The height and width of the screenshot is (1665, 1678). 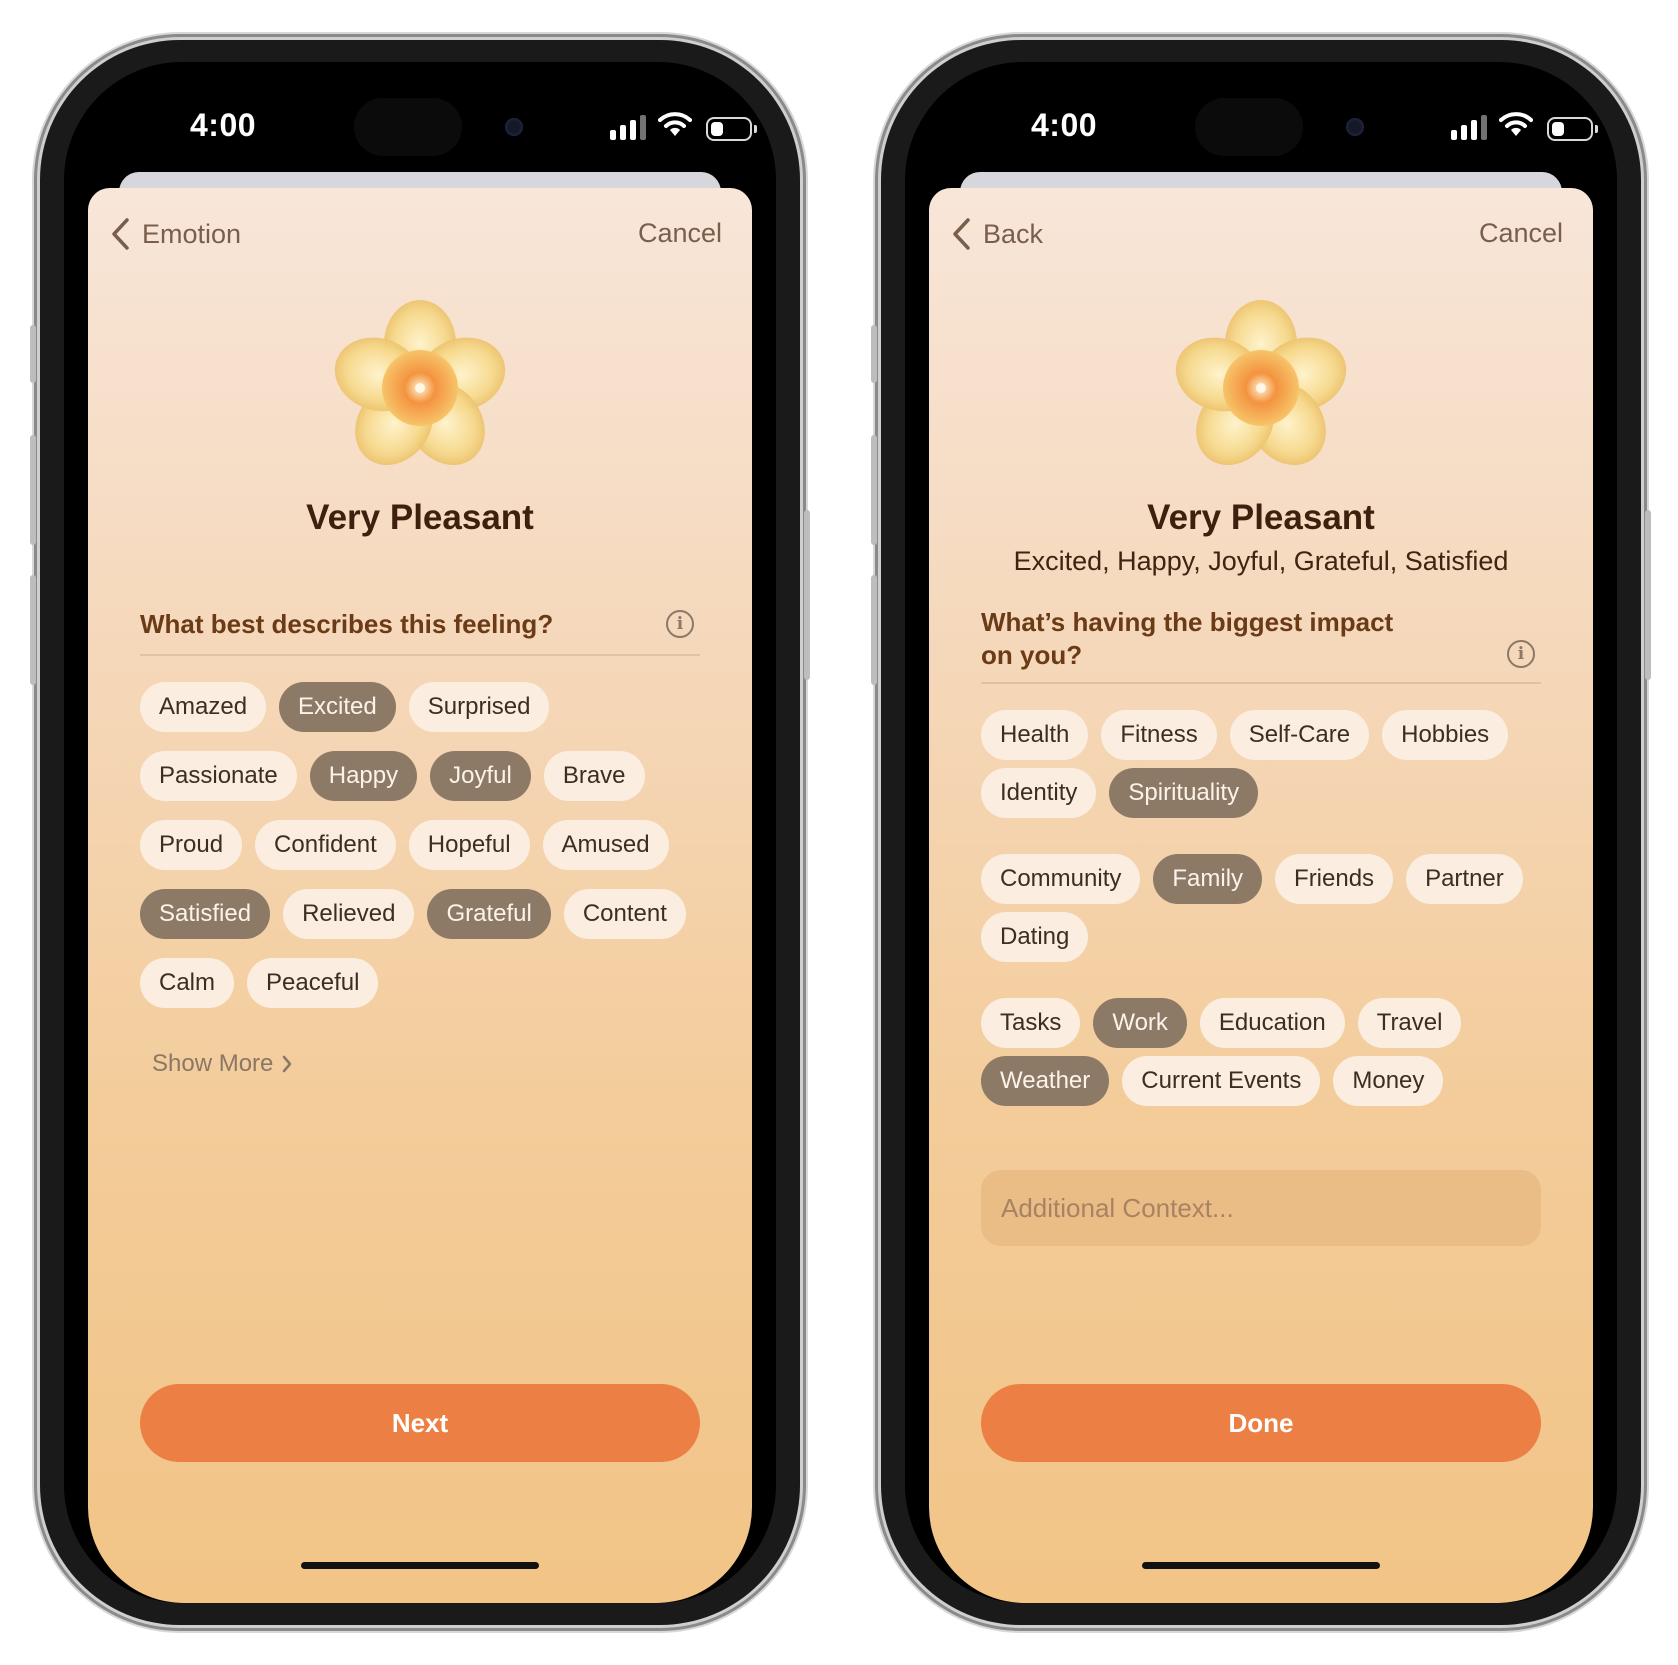 What do you see at coordinates (1299, 735) in the screenshot?
I see `chip-self-care: Self-Care` at bounding box center [1299, 735].